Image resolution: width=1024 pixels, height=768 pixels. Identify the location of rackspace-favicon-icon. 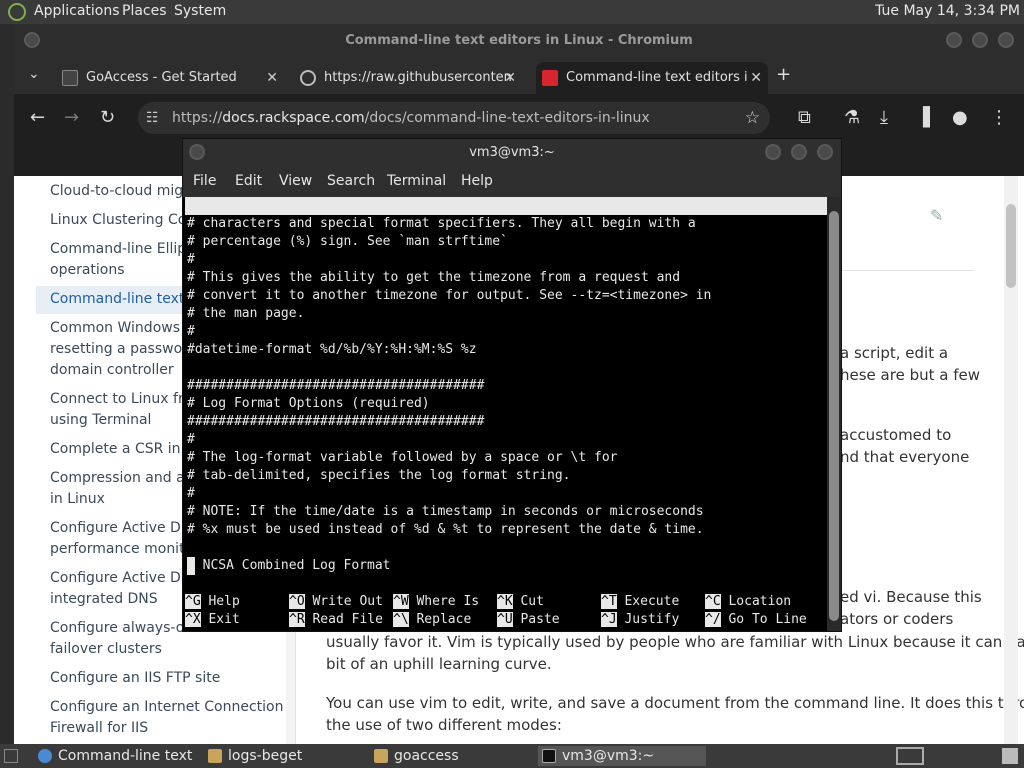
(550, 77).